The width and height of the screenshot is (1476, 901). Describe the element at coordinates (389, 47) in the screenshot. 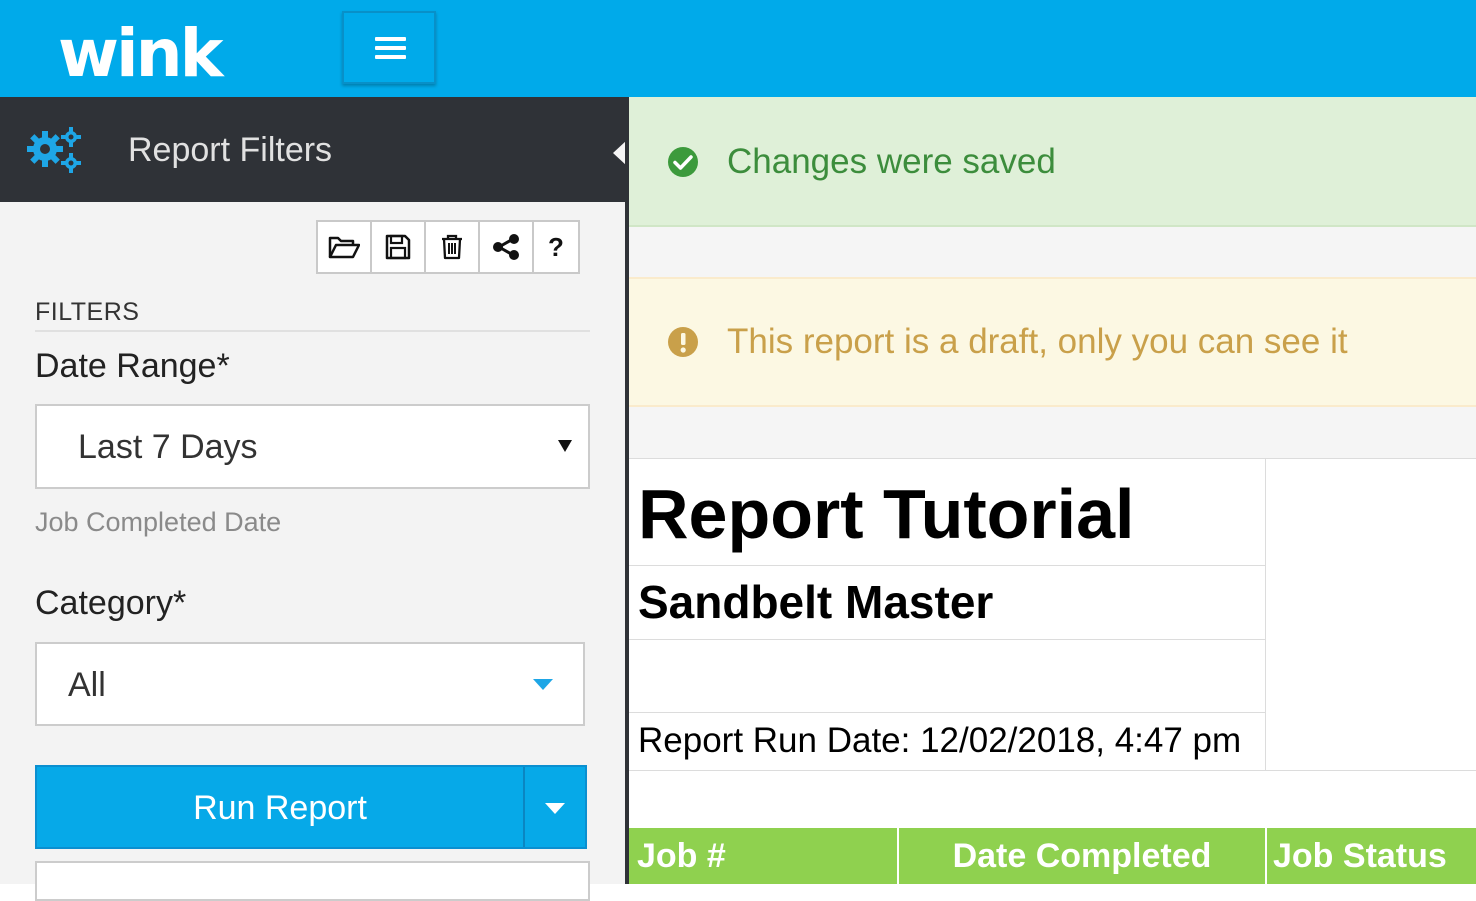

I see `menu-toggle-button` at that location.